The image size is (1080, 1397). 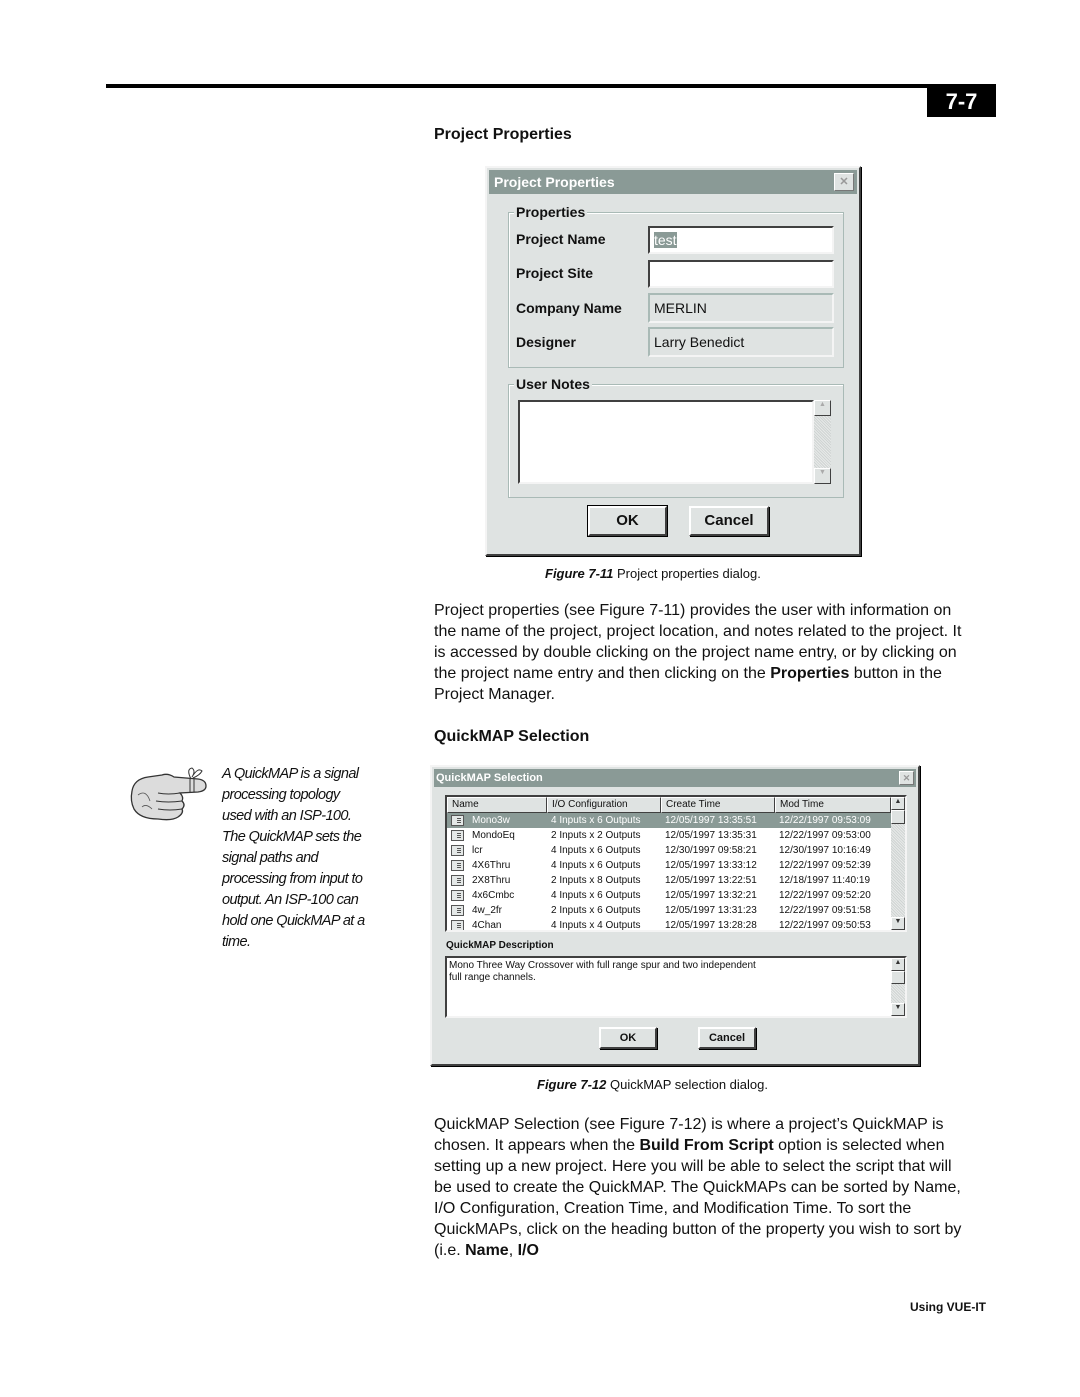 What do you see at coordinates (711, 895) in the screenshot?
I see `cell-created: 12/05/1997 13:32:21` at bounding box center [711, 895].